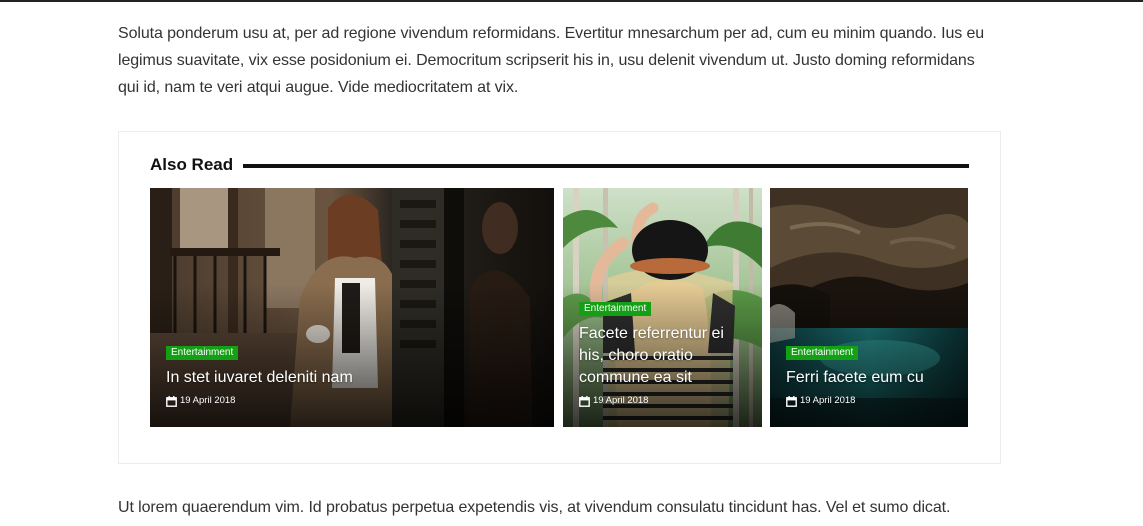  What do you see at coordinates (354, 378) in the screenshot?
I see `card-title: In stet iuvaret deleniti nam` at bounding box center [354, 378].